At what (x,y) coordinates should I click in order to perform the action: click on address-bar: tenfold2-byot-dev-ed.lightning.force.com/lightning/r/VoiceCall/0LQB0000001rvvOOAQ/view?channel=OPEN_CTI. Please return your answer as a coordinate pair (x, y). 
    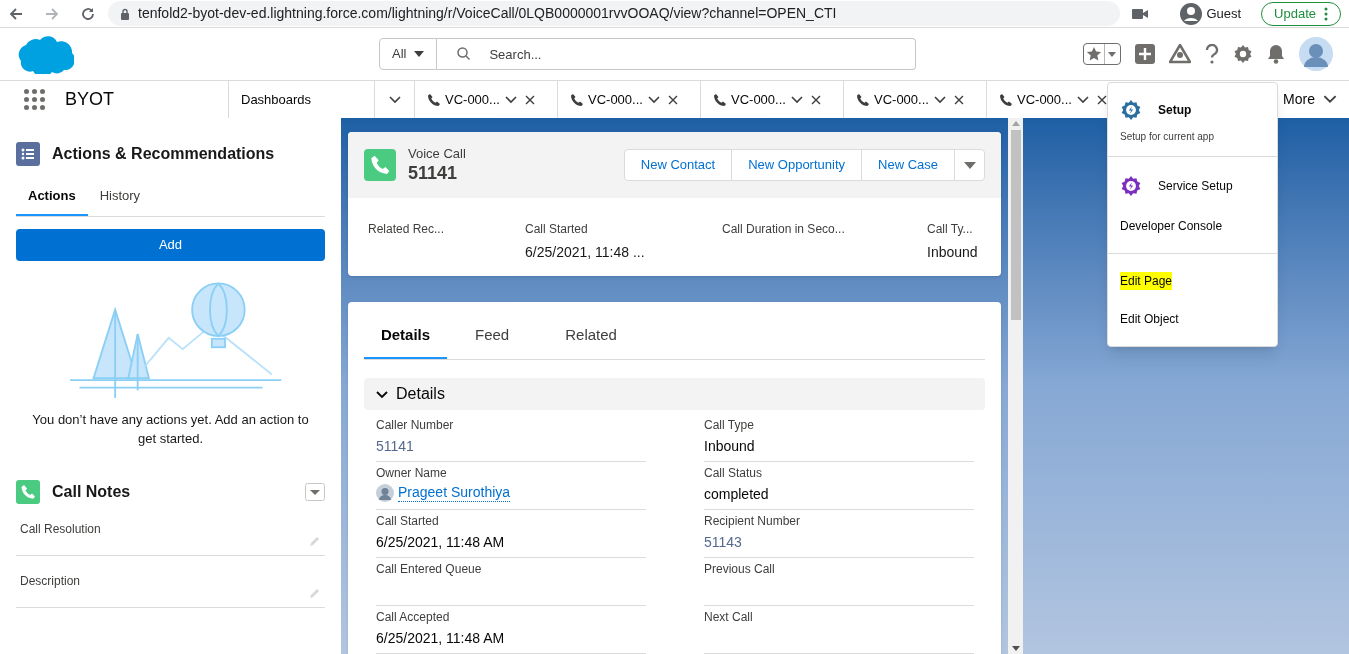
    Looking at the image, I should click on (614, 13).